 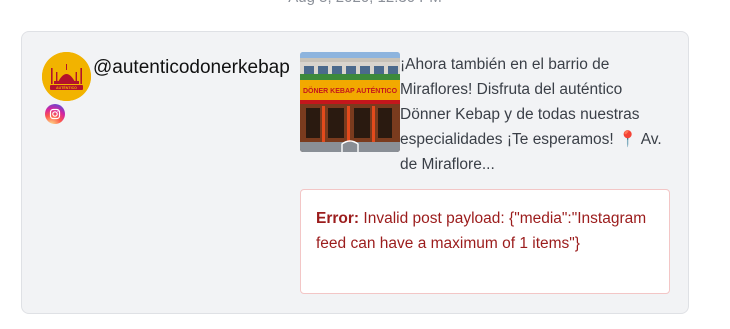 I want to click on avatar: AUTÉNTICO, so click(x=66, y=76).